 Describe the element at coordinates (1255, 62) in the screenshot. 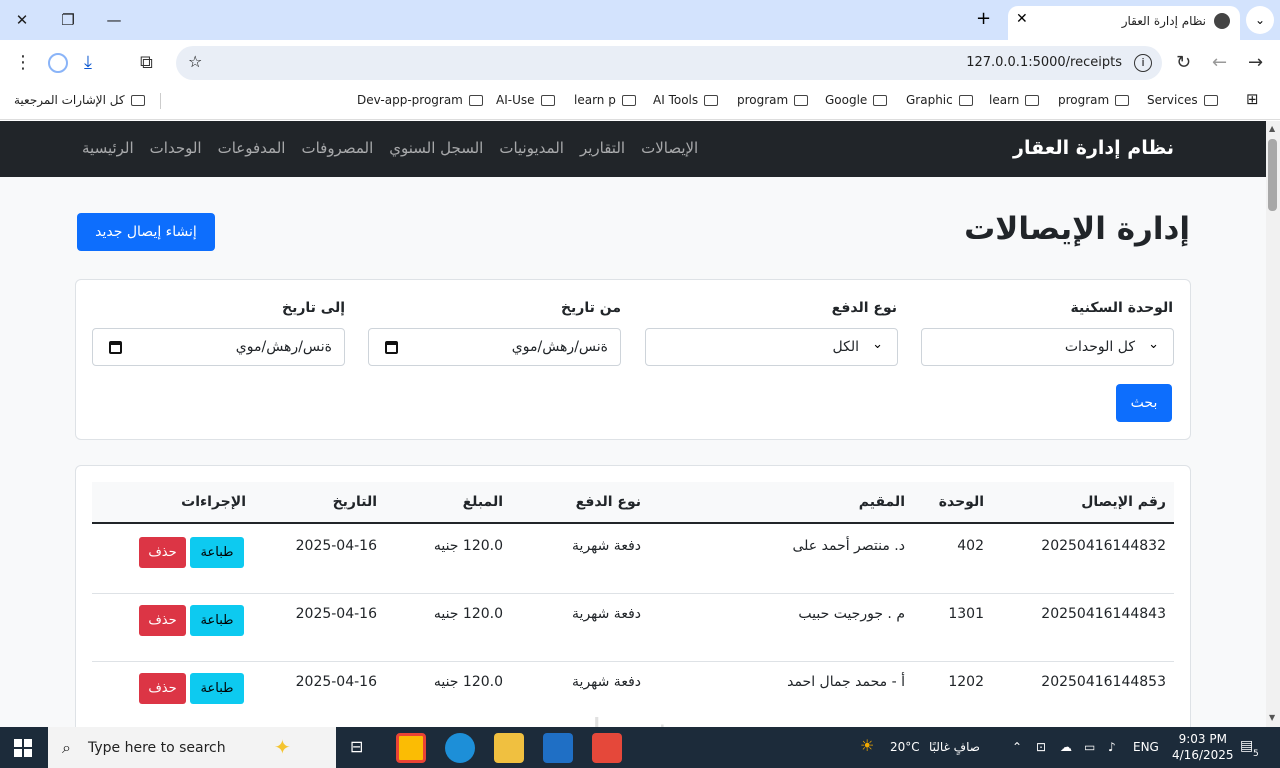

I see `back-icon: →` at that location.